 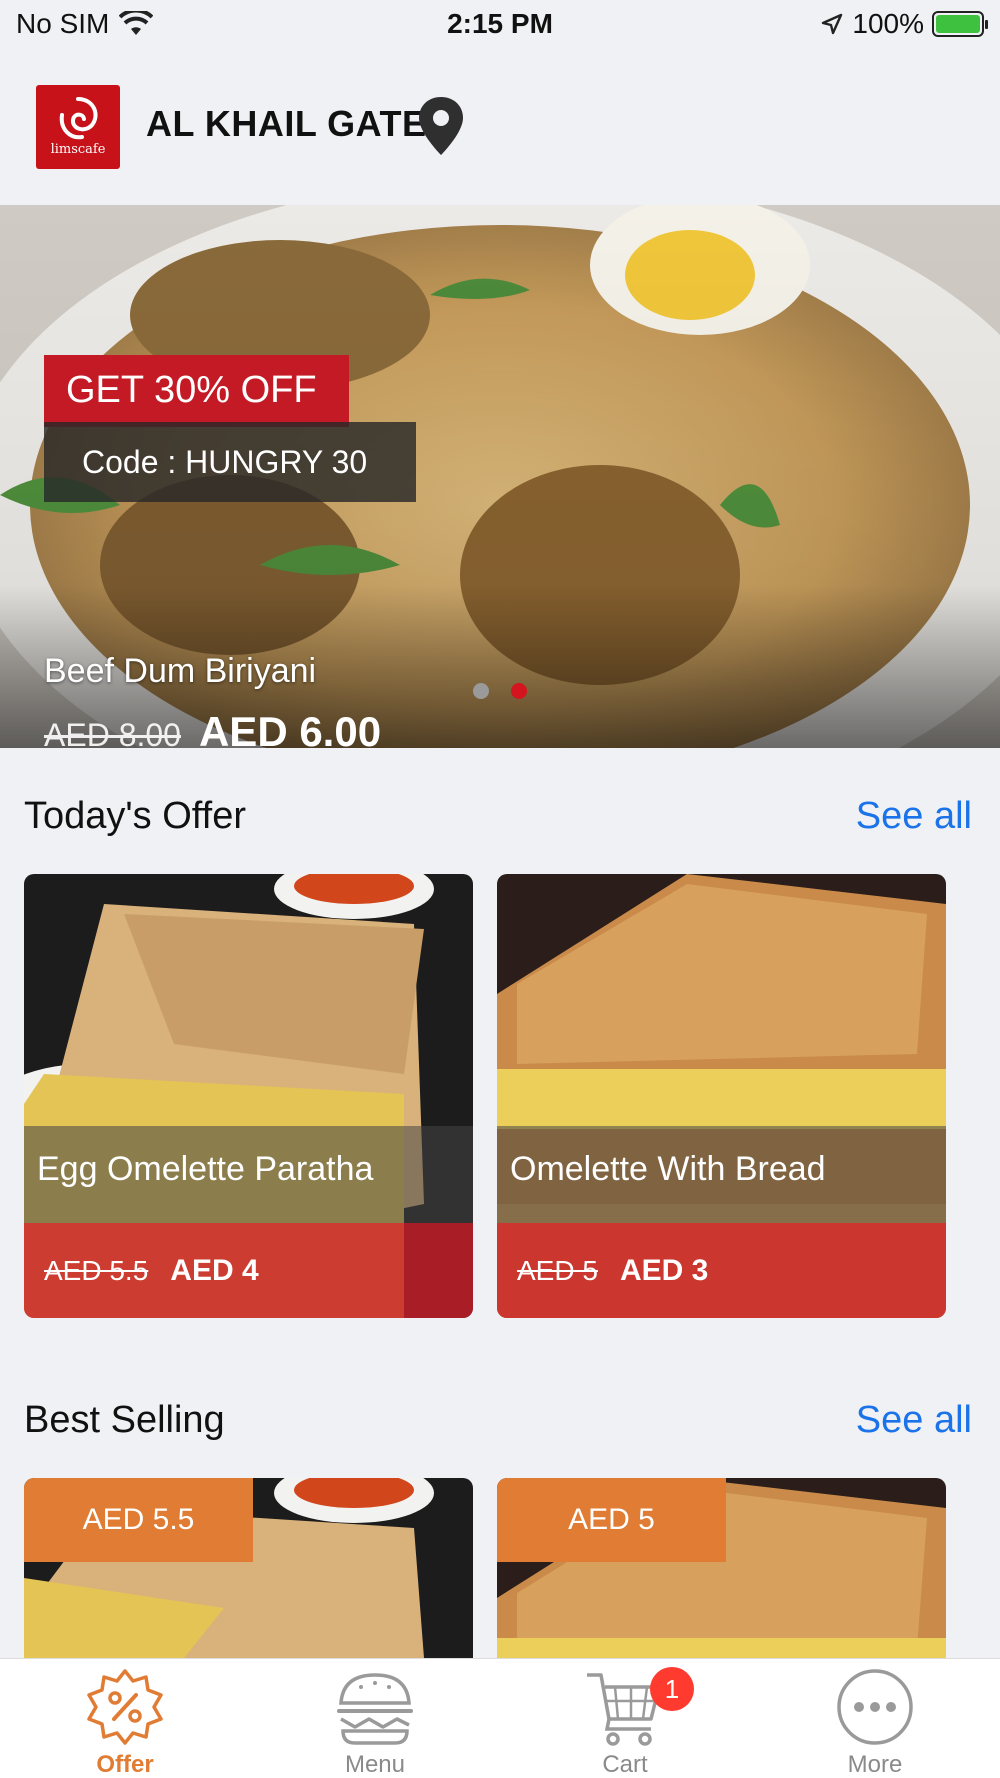 What do you see at coordinates (498, 816) in the screenshot?
I see `todays-offer-header: Today's Offer See all` at bounding box center [498, 816].